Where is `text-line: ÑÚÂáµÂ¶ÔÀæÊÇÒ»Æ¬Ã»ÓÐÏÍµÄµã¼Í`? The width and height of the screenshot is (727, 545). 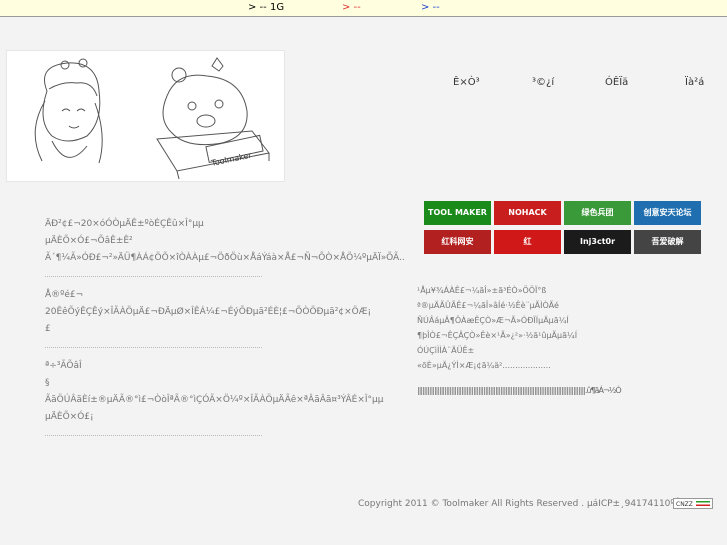 text-line: ÑÚÂáµÂ¶ÔÀæÊÇÒ»Æ¬Ã»ÓÐÏÍµÄµã¼Í is located at coordinates (493, 320).